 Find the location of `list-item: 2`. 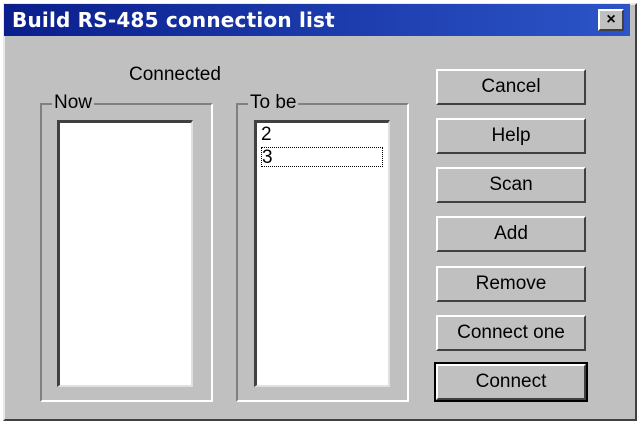

list-item: 2 is located at coordinates (266, 135).